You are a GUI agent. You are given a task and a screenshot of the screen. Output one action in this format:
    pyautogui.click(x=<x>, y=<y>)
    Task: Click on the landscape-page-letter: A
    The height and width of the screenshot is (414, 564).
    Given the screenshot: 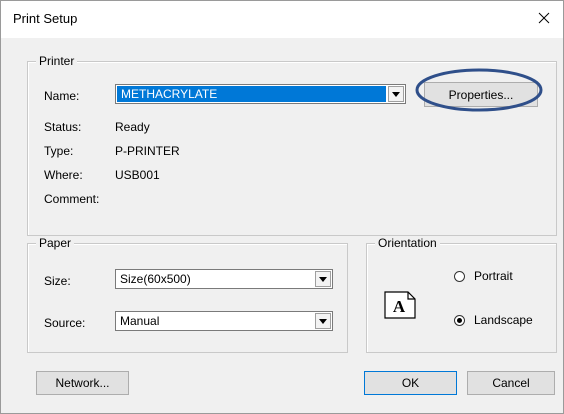 What is the action you would take?
    pyautogui.click(x=399, y=306)
    